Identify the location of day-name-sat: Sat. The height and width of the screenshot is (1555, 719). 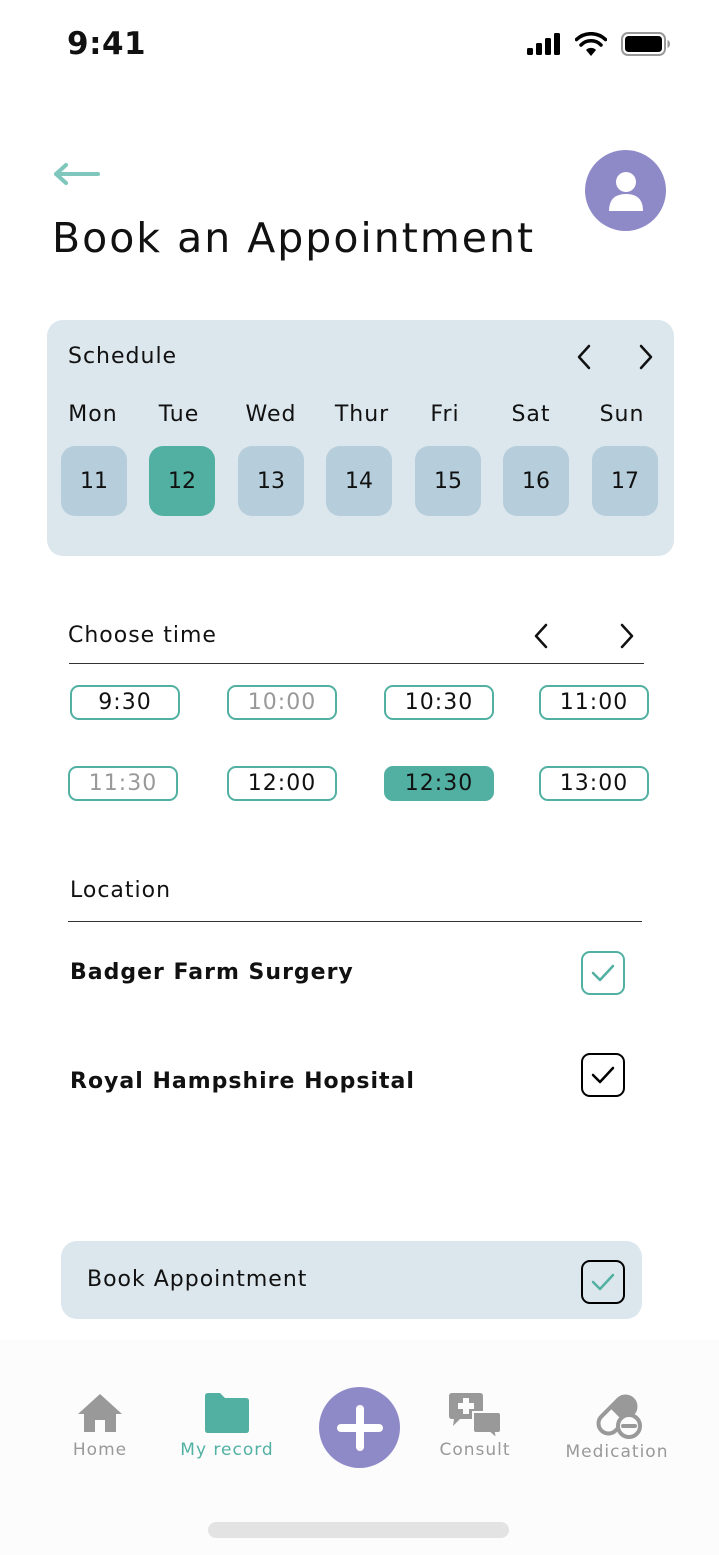
(531, 414).